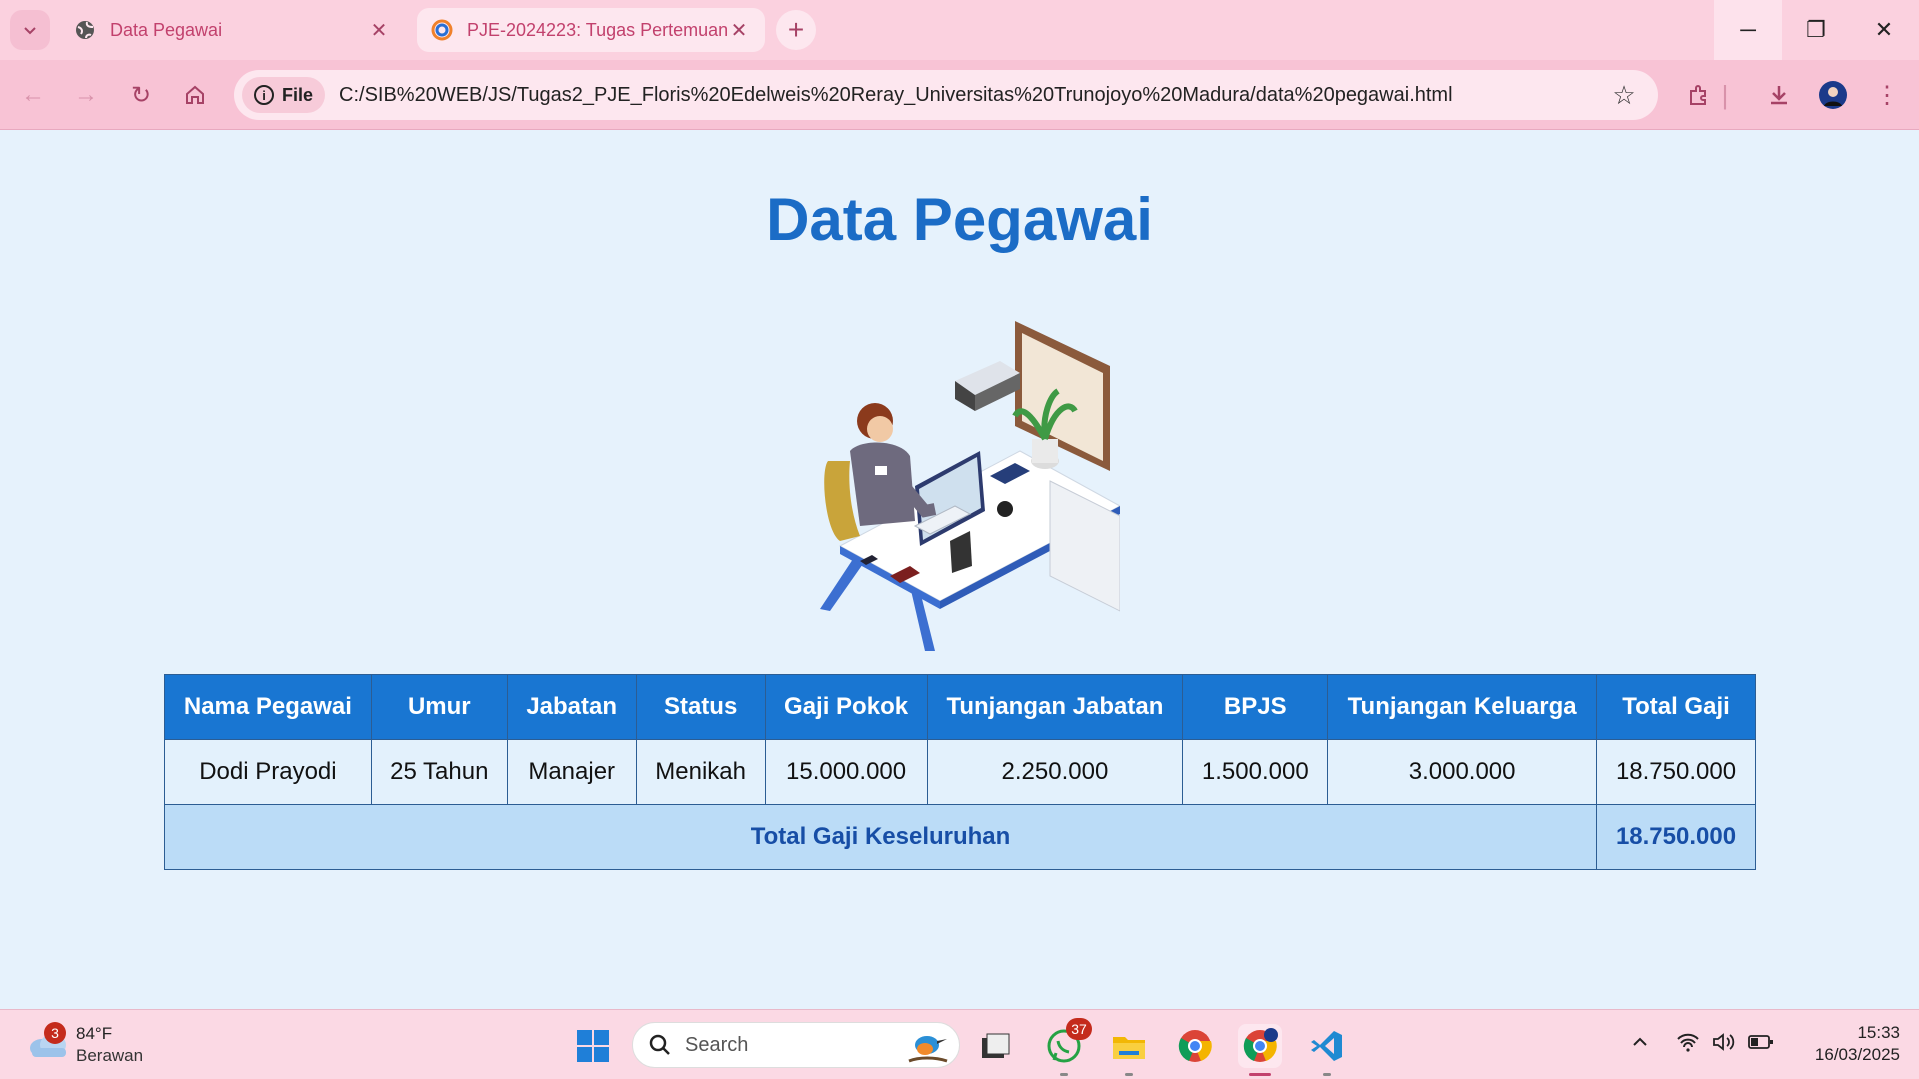 The height and width of the screenshot is (1079, 1919). What do you see at coordinates (85, 30) in the screenshot?
I see `globe-icon` at bounding box center [85, 30].